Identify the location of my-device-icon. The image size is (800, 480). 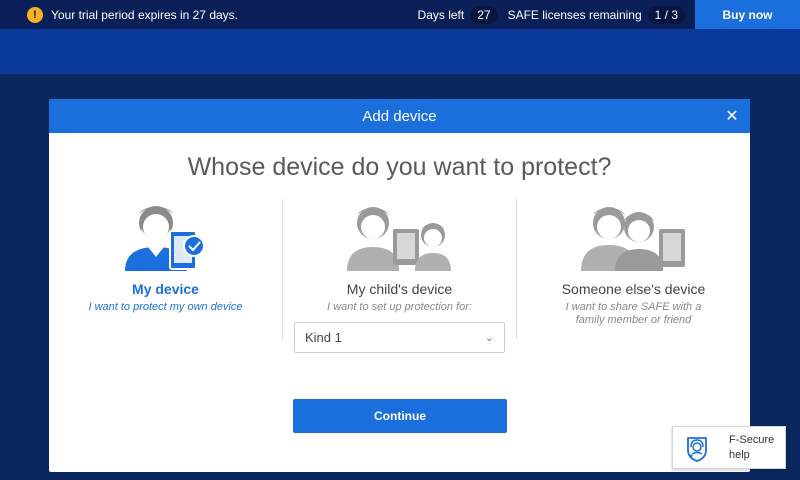
(164, 238).